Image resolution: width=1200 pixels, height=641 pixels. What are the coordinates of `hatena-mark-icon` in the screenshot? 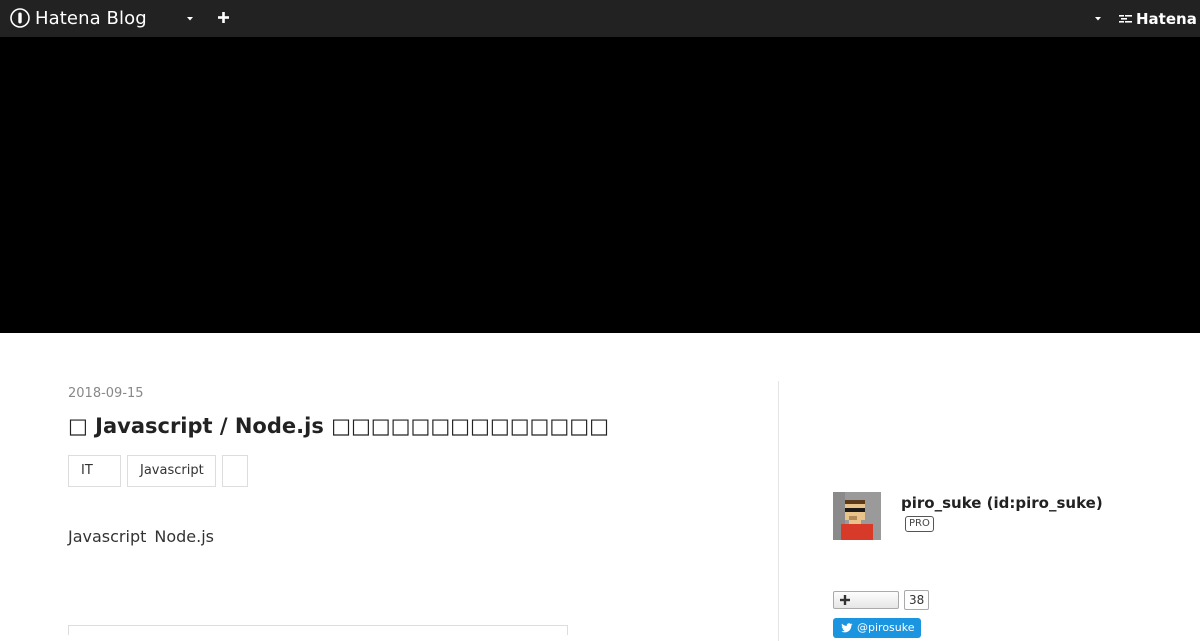 It's located at (1125, 19).